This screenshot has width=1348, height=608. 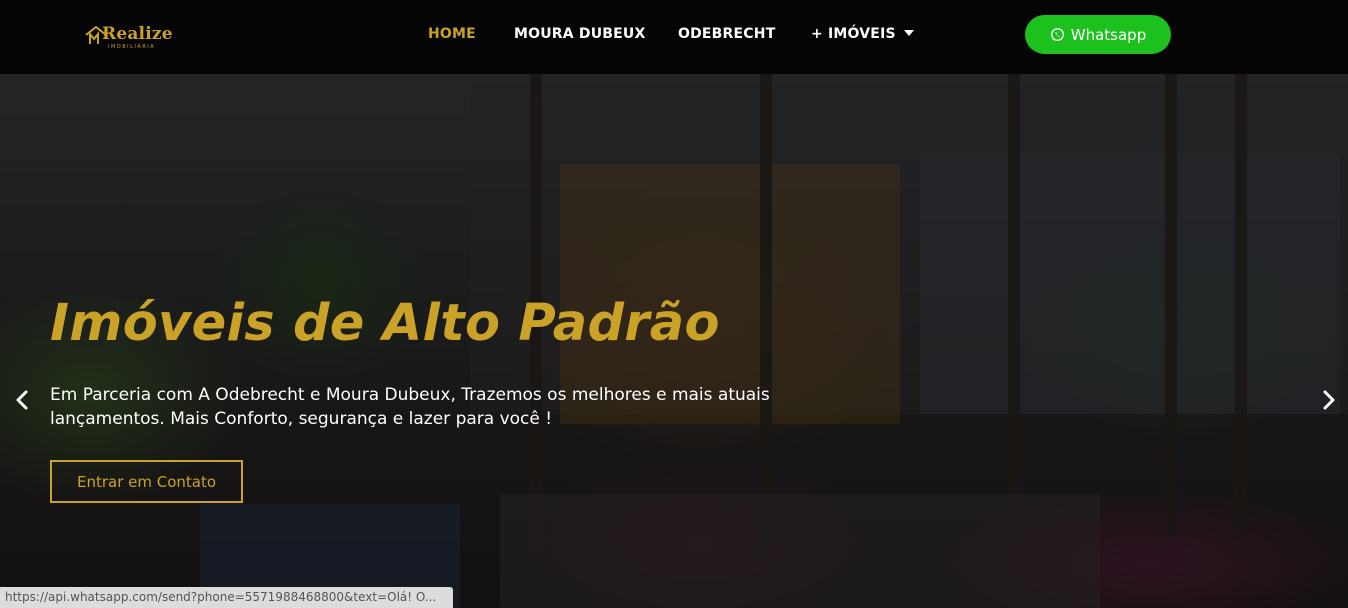 What do you see at coordinates (137, 34) in the screenshot?
I see `logo-wordmark: Realize` at bounding box center [137, 34].